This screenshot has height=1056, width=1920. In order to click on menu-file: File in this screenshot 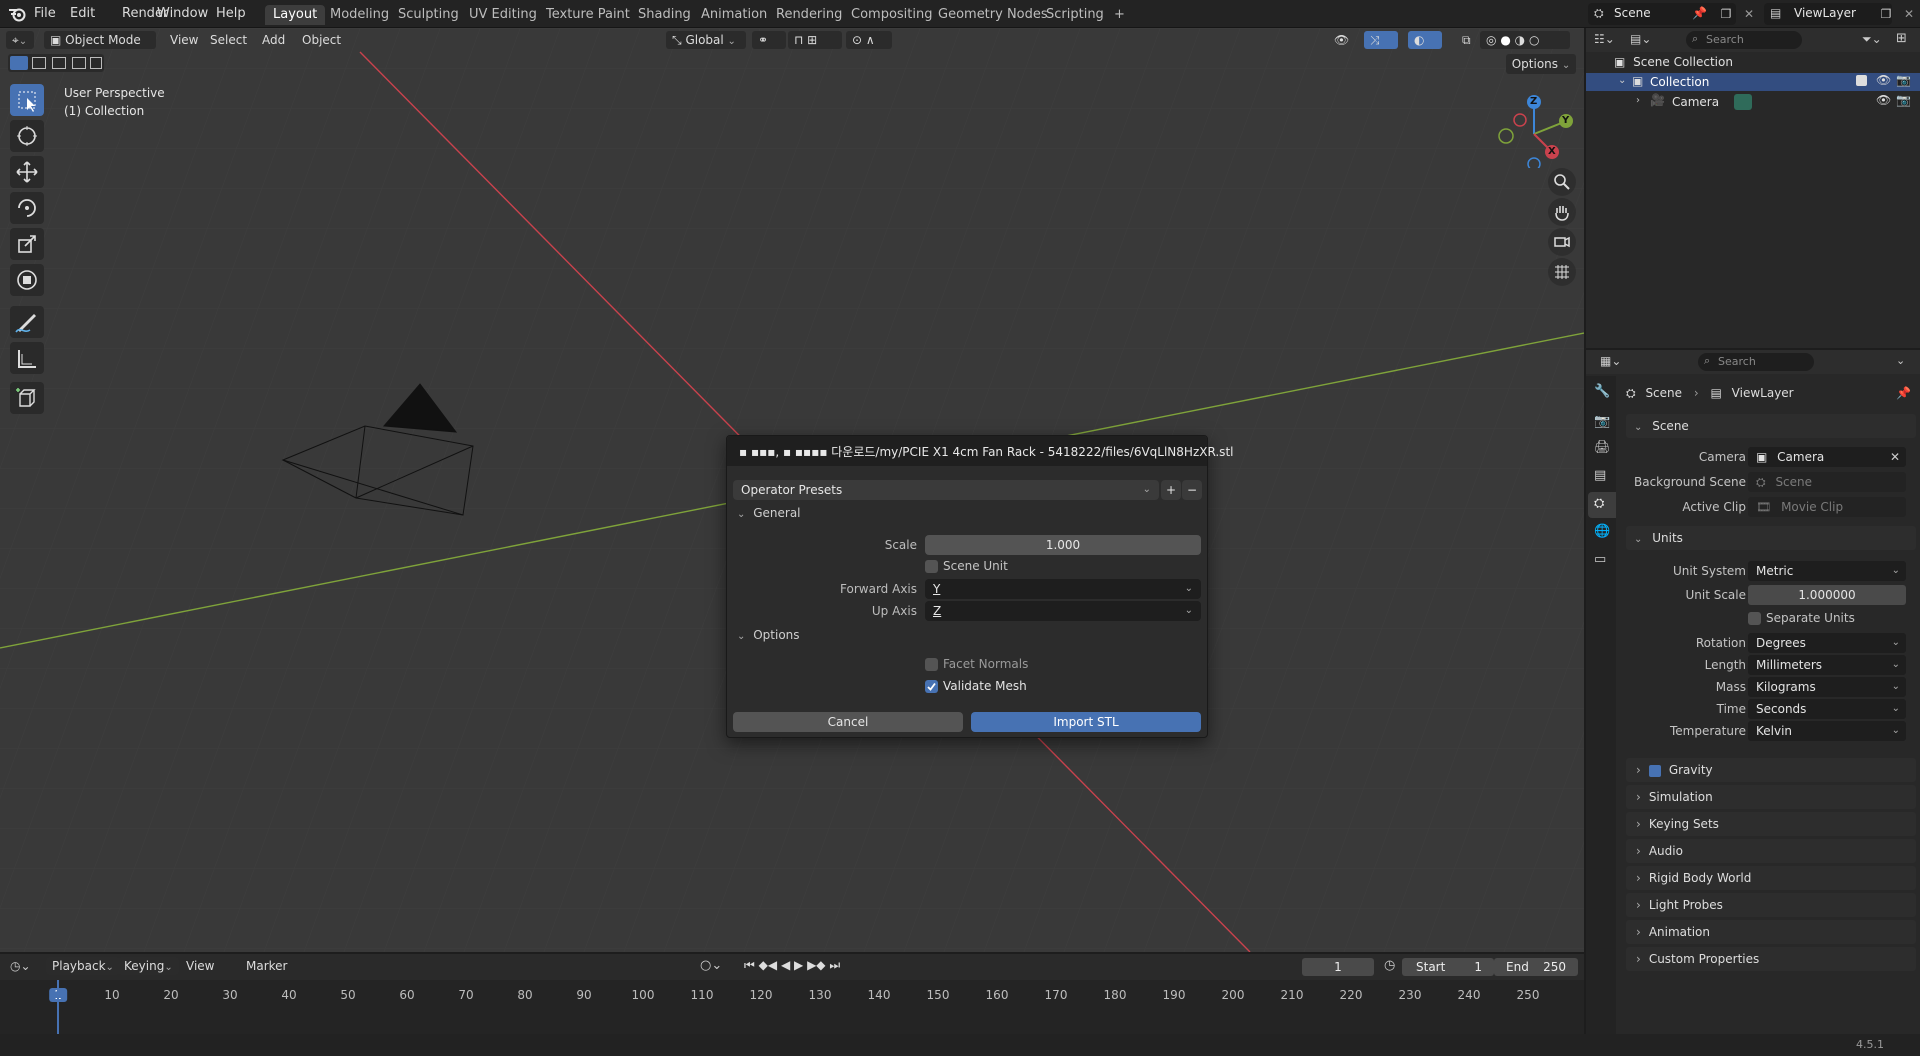, I will do `click(45, 14)`.